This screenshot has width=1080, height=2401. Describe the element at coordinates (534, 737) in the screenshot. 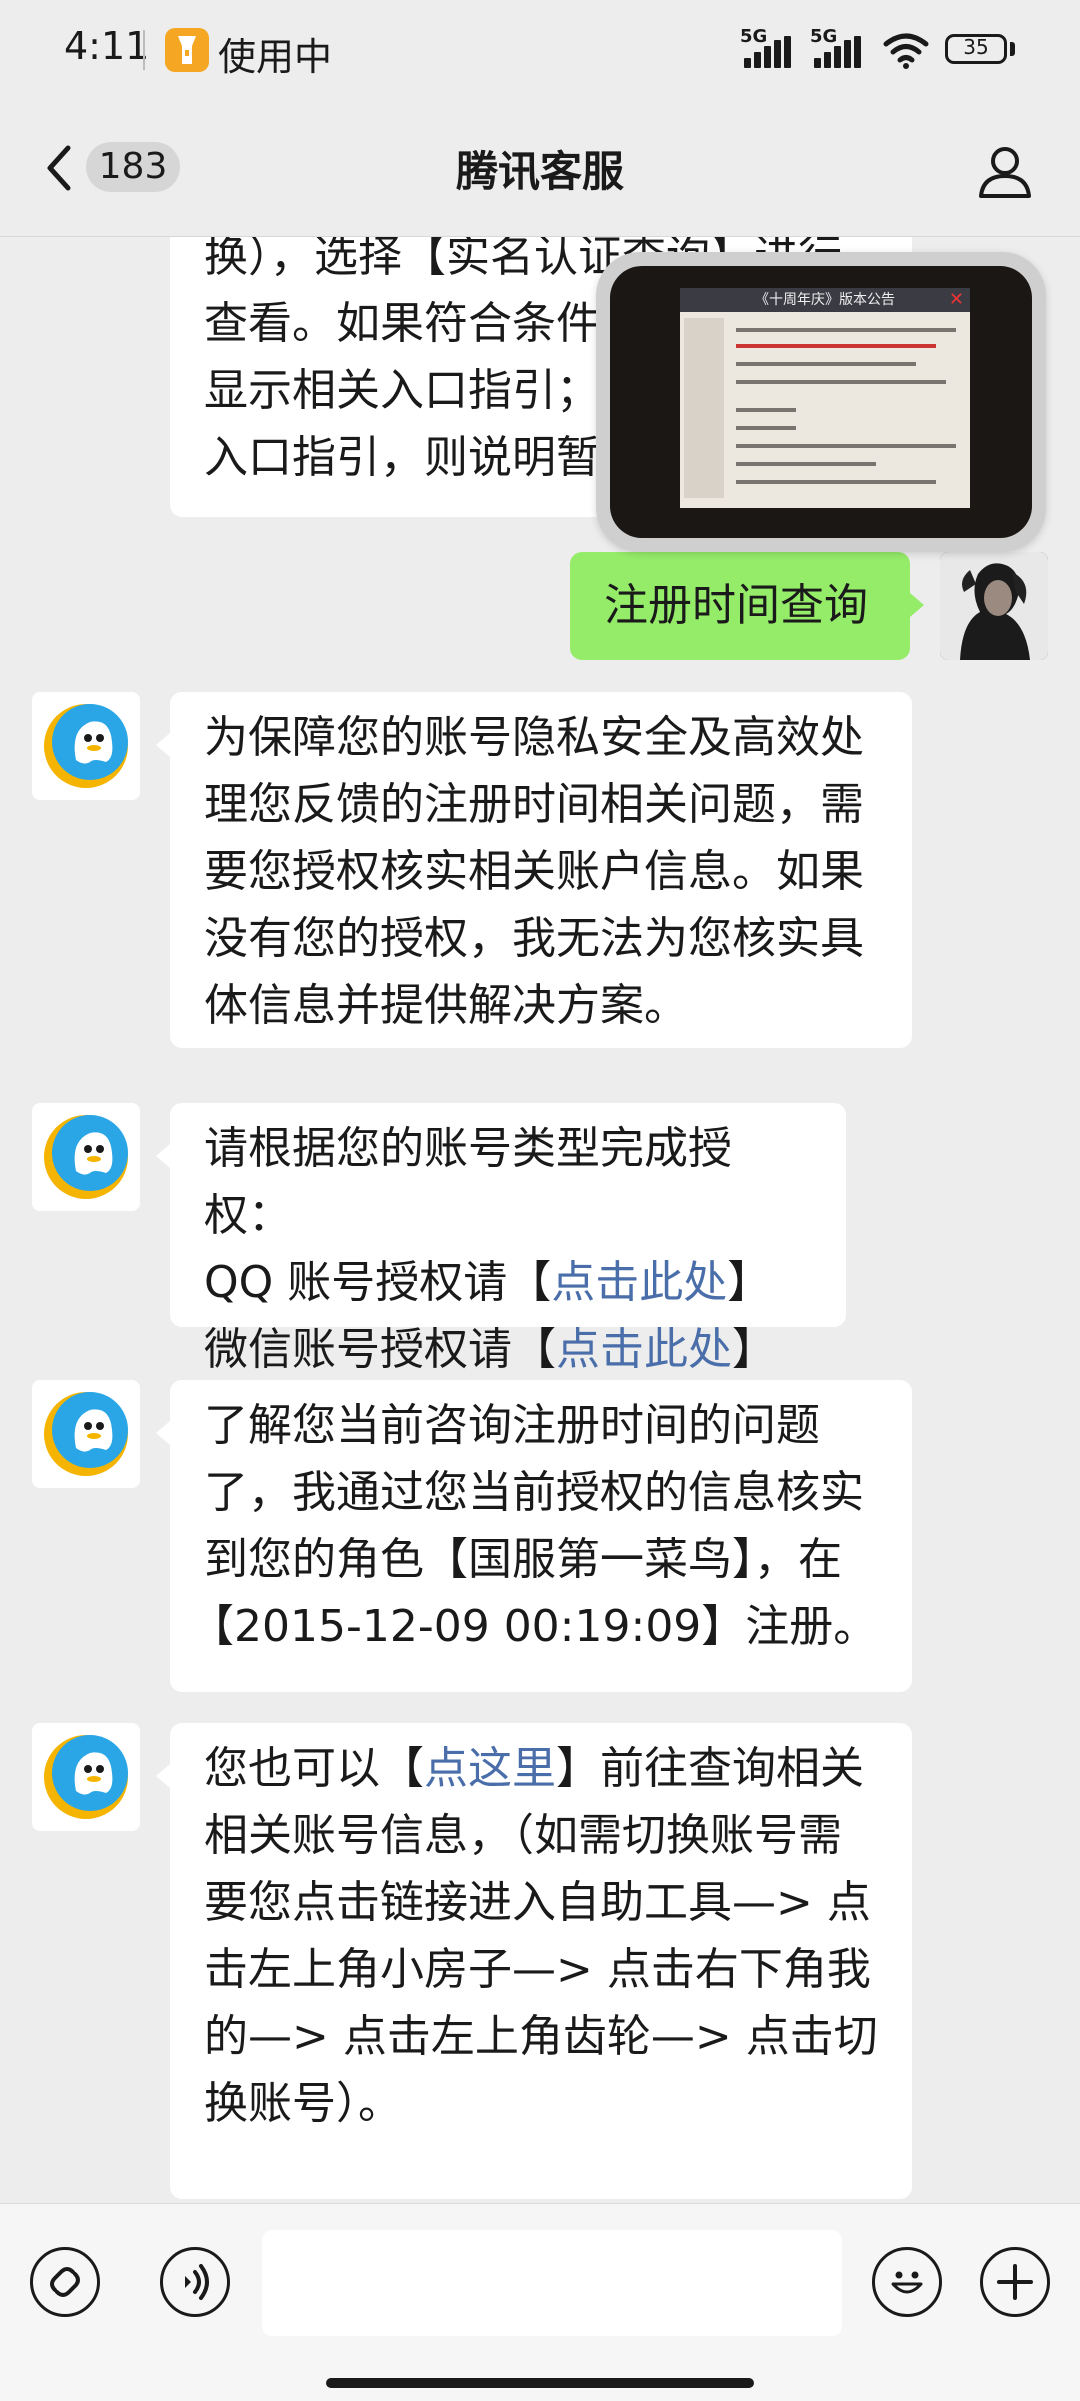

I see `message-line: 为保障您的账号隐私安全及高效处` at that location.